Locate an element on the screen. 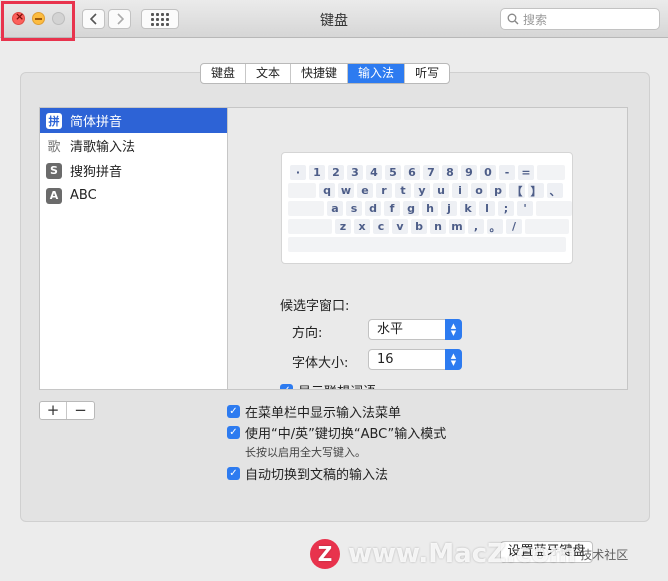 The width and height of the screenshot is (668, 581). list-controls: + − is located at coordinates (67, 410).